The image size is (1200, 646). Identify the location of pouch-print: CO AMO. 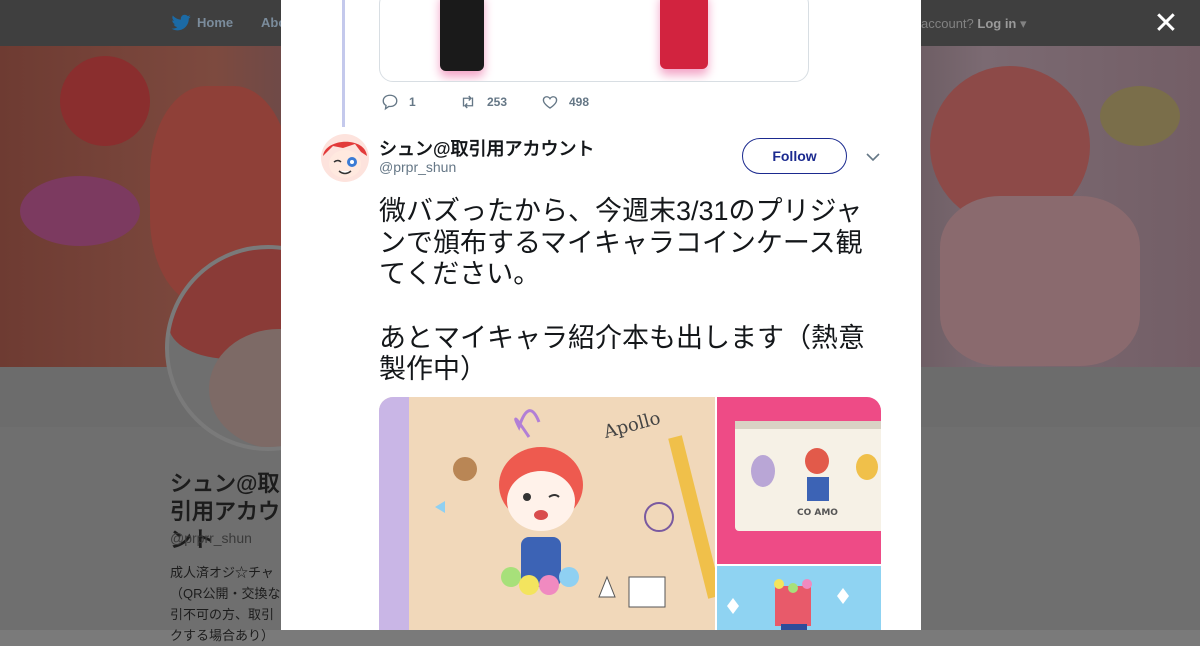
(817, 513).